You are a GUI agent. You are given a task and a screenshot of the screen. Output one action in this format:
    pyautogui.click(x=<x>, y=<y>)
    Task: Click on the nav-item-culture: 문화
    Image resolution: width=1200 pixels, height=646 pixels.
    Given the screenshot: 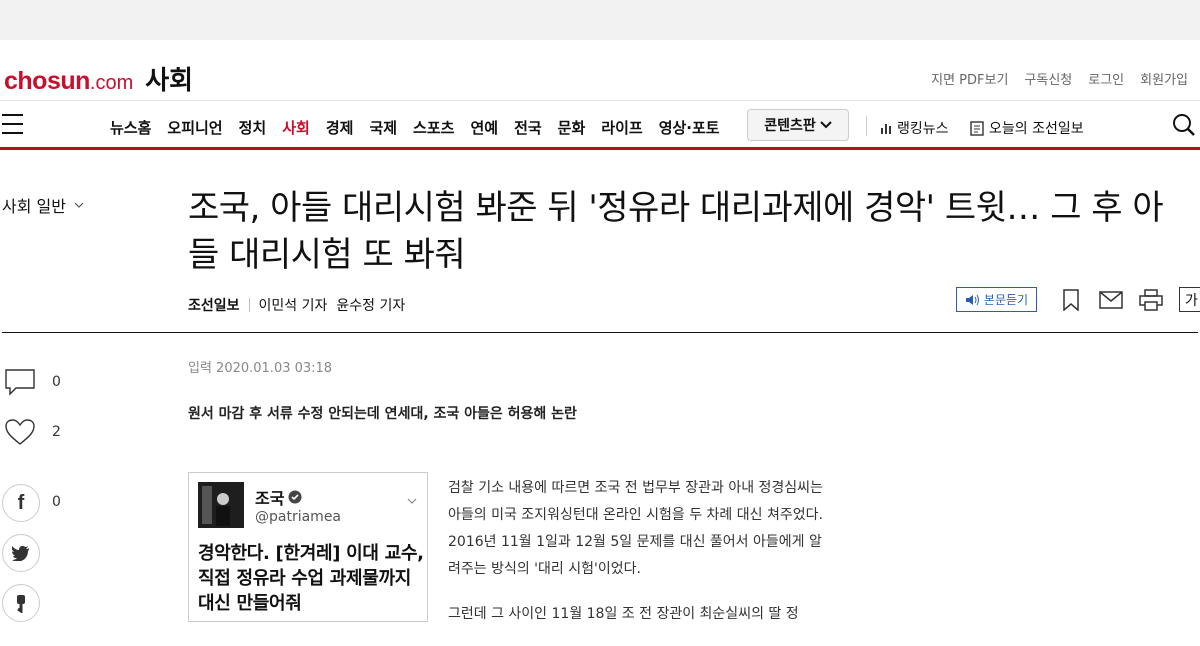 What is the action you would take?
    pyautogui.click(x=572, y=127)
    